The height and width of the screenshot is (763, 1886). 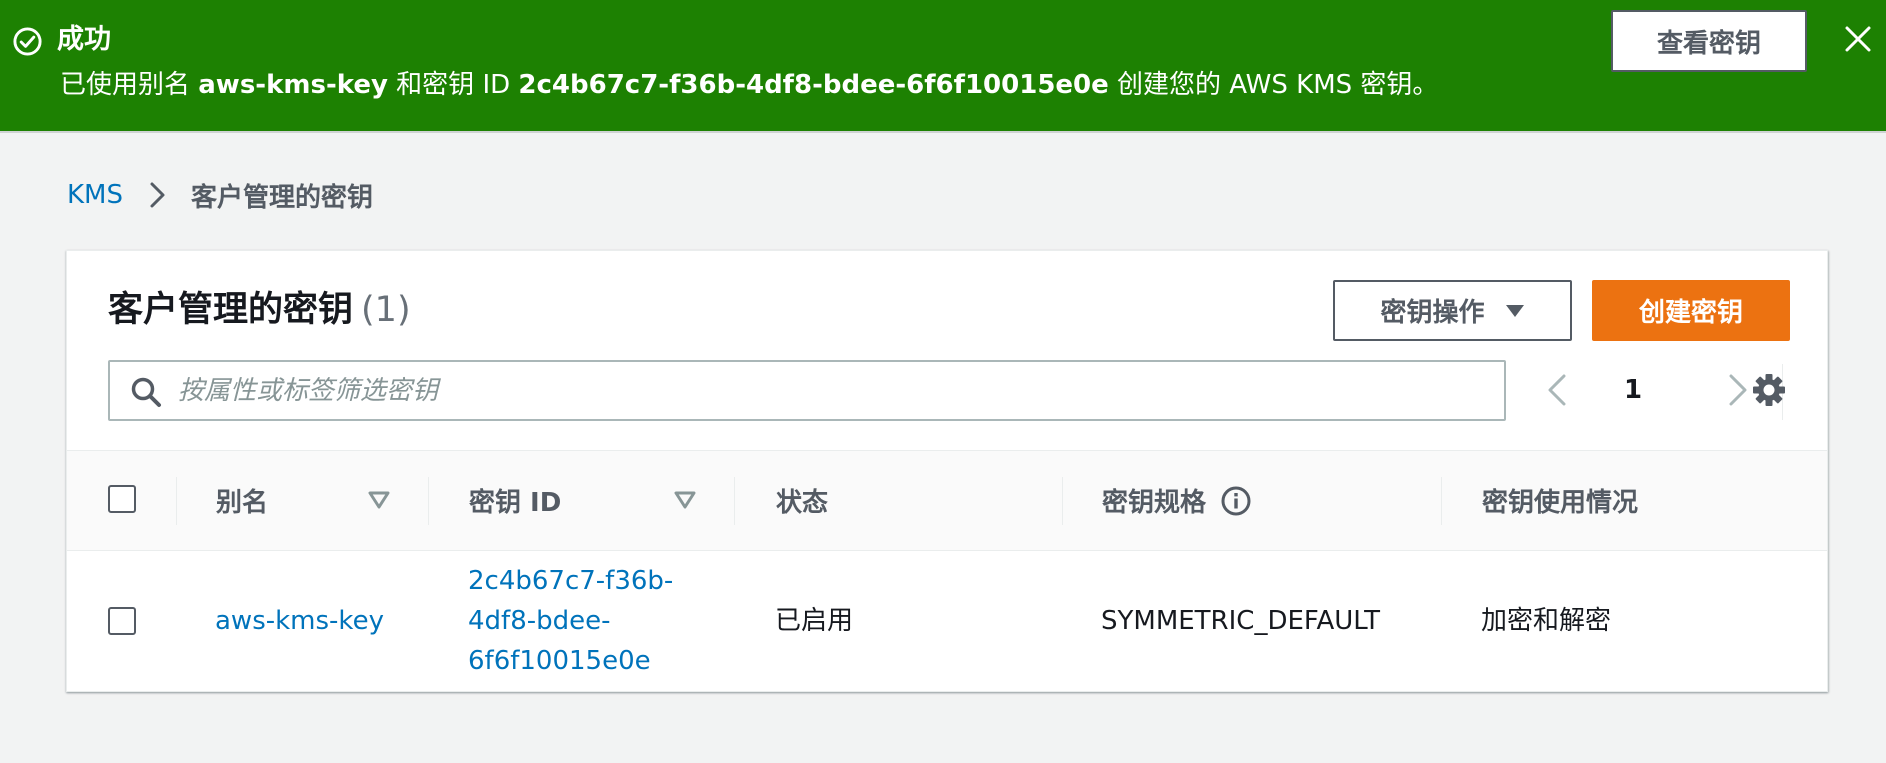 I want to click on view-key-button: 查看密钥, so click(x=1709, y=41).